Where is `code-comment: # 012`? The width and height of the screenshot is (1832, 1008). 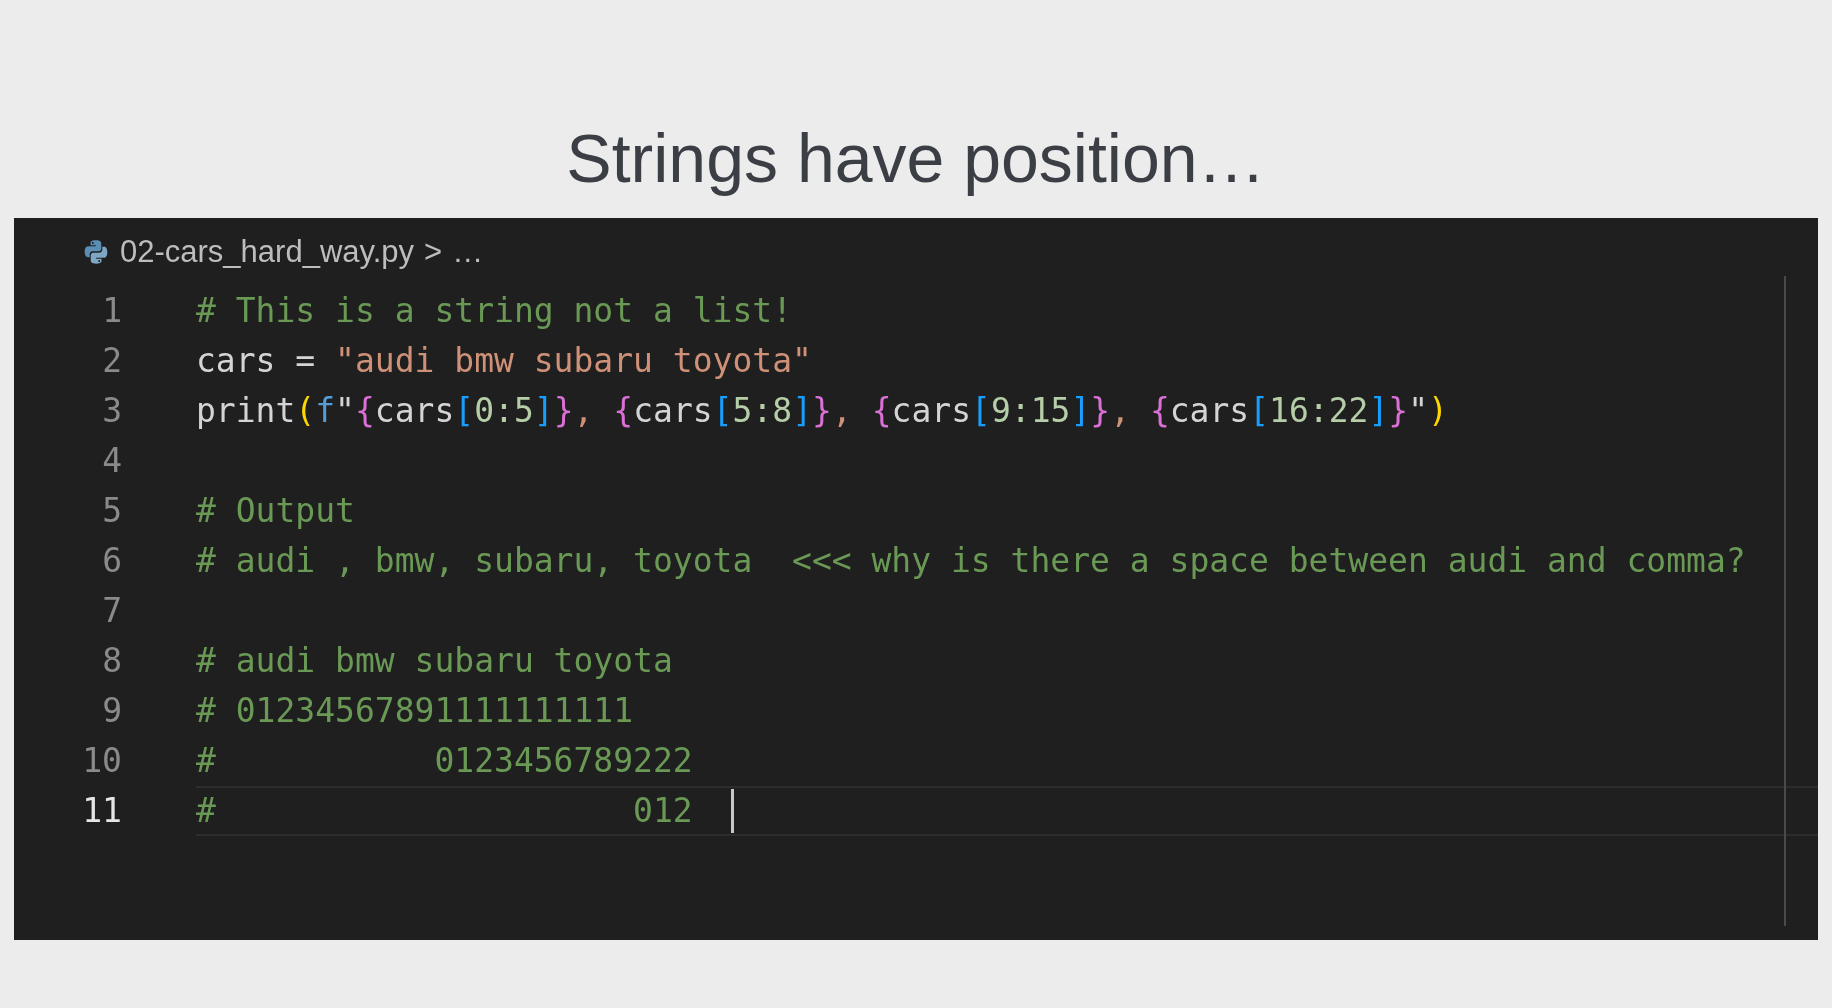 code-comment: # 012 is located at coordinates (444, 811).